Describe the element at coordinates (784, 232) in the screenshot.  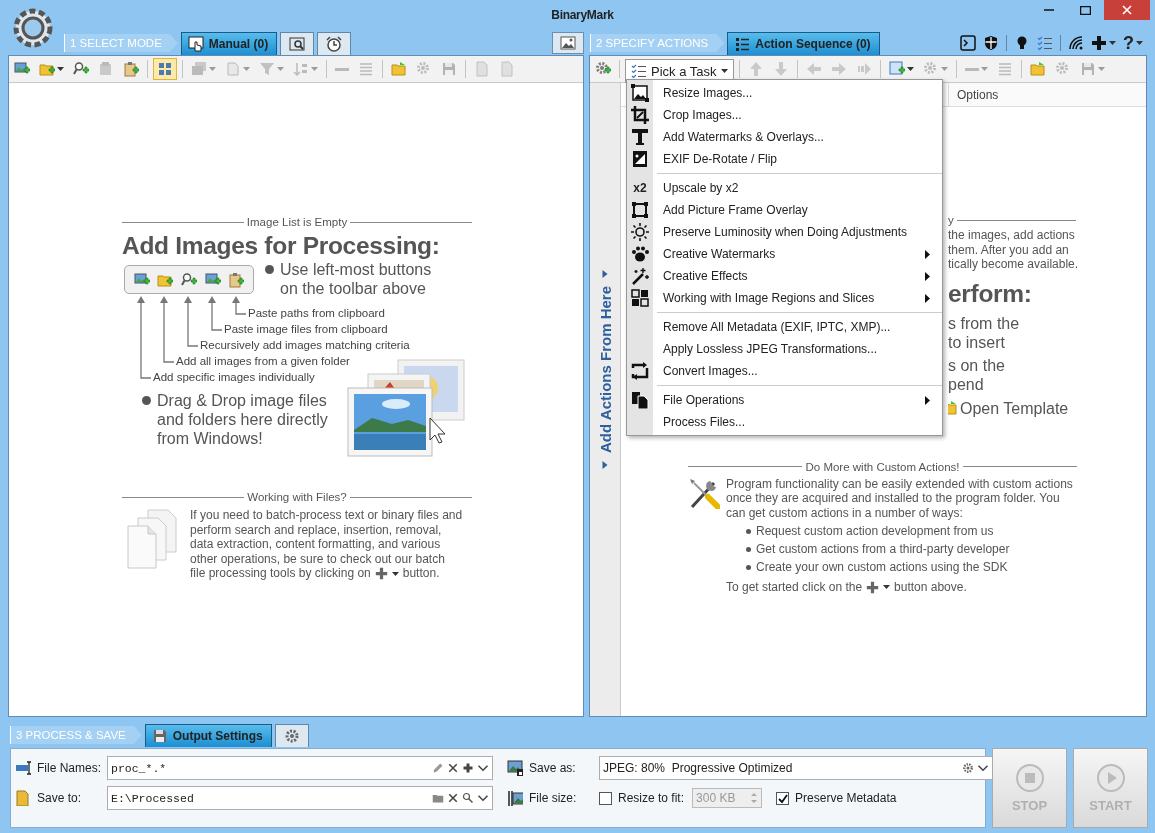
I see `menu-item: Preserve Luminosity when Doing Adjustments` at that location.